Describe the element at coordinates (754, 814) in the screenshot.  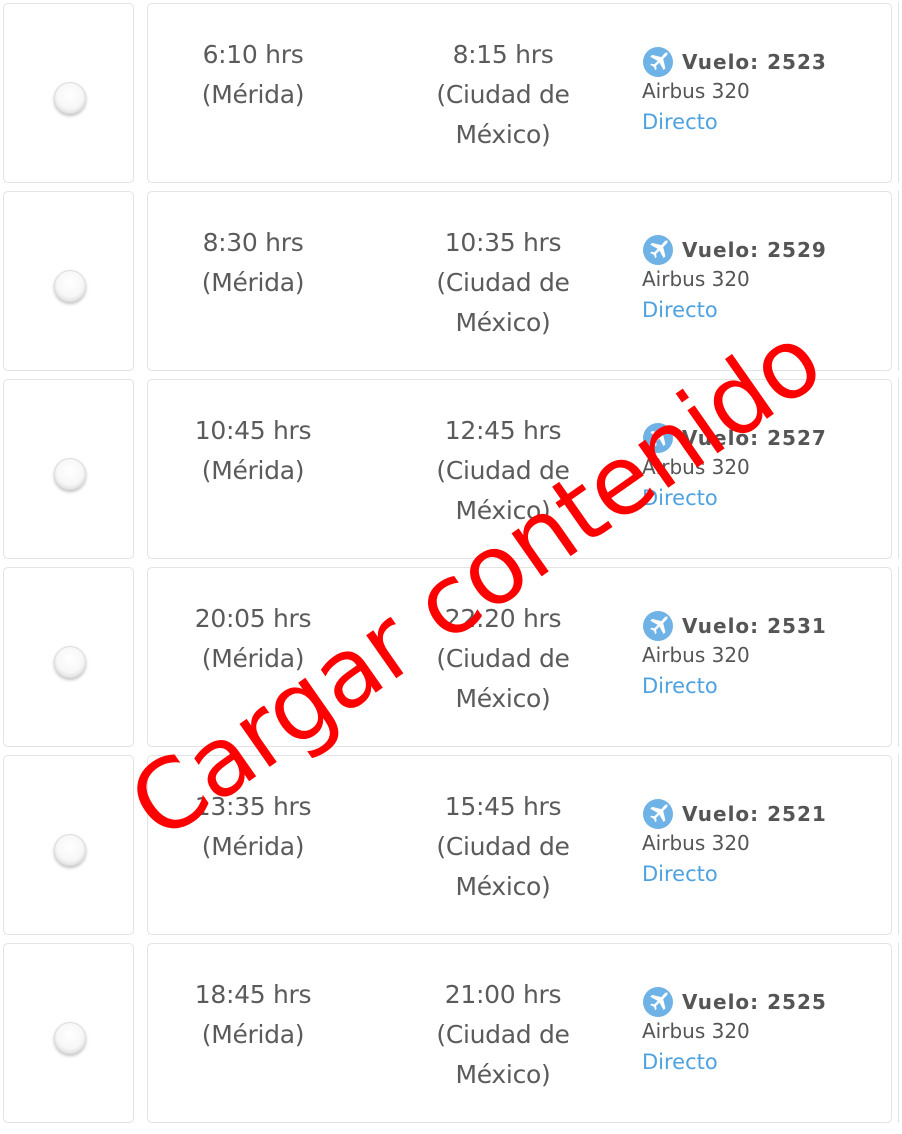
I see `flight-number: Vuelo: 2521` at that location.